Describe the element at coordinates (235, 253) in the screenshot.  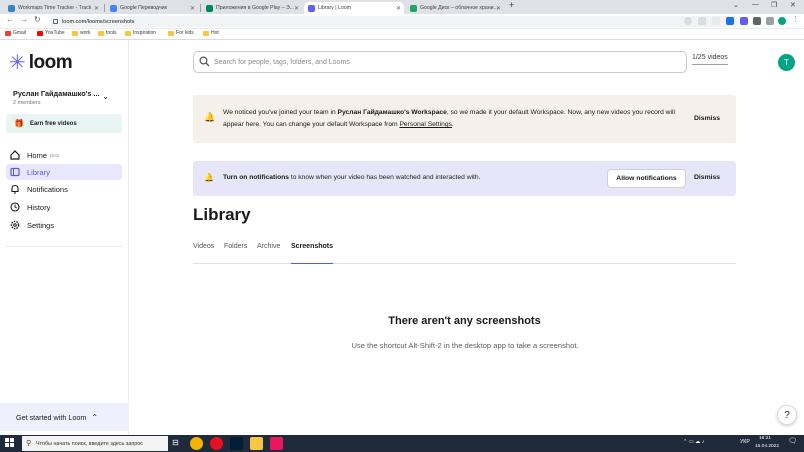
I see `tab-folders: Folders` at that location.